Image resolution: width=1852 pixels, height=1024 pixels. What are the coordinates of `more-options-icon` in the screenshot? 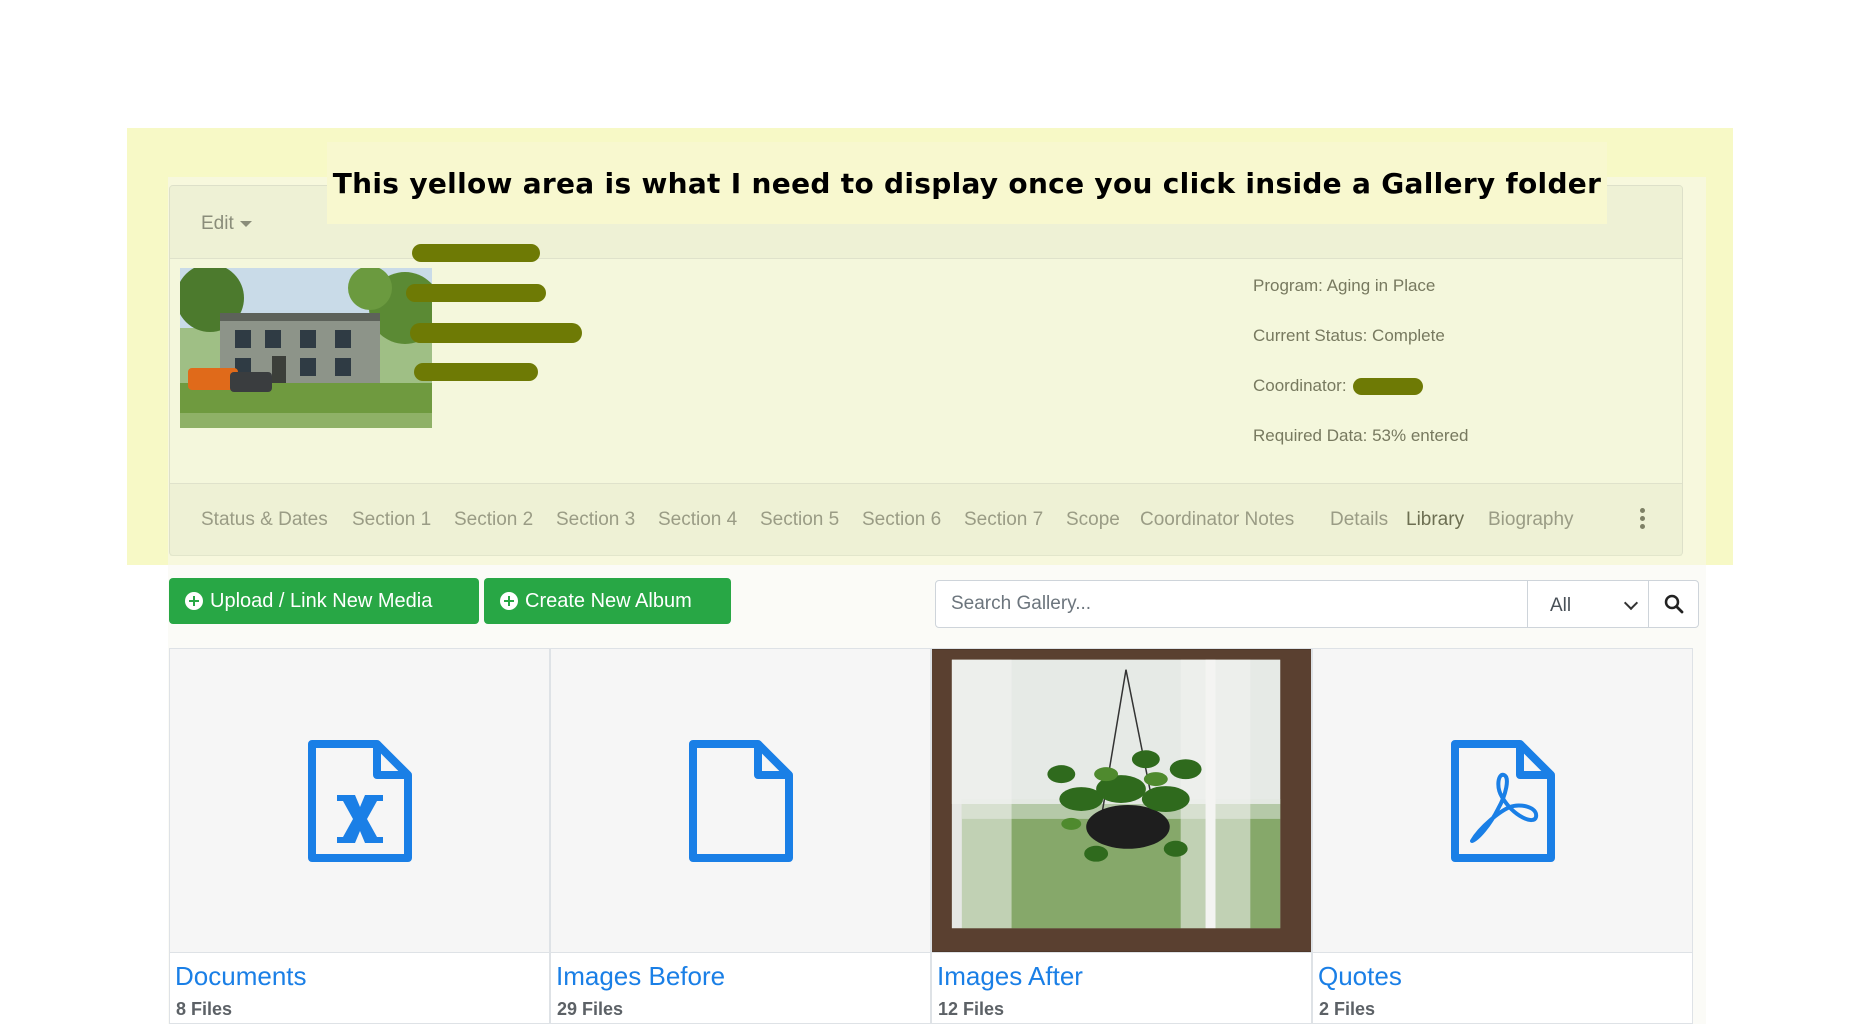 It's located at (1643, 520).